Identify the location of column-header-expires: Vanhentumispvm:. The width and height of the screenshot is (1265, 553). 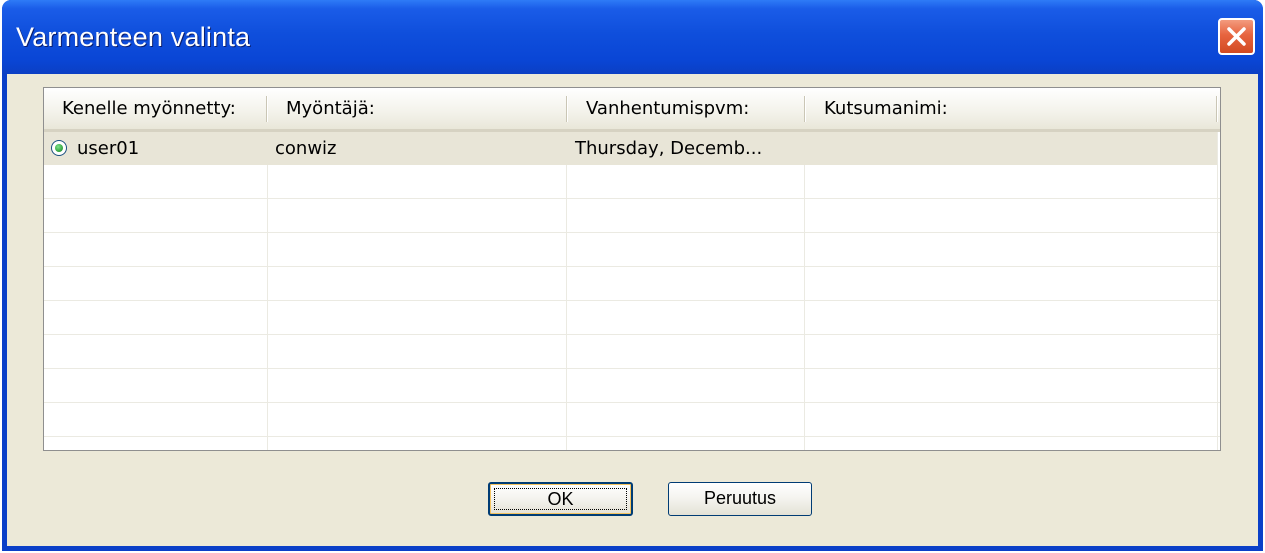
(686, 108).